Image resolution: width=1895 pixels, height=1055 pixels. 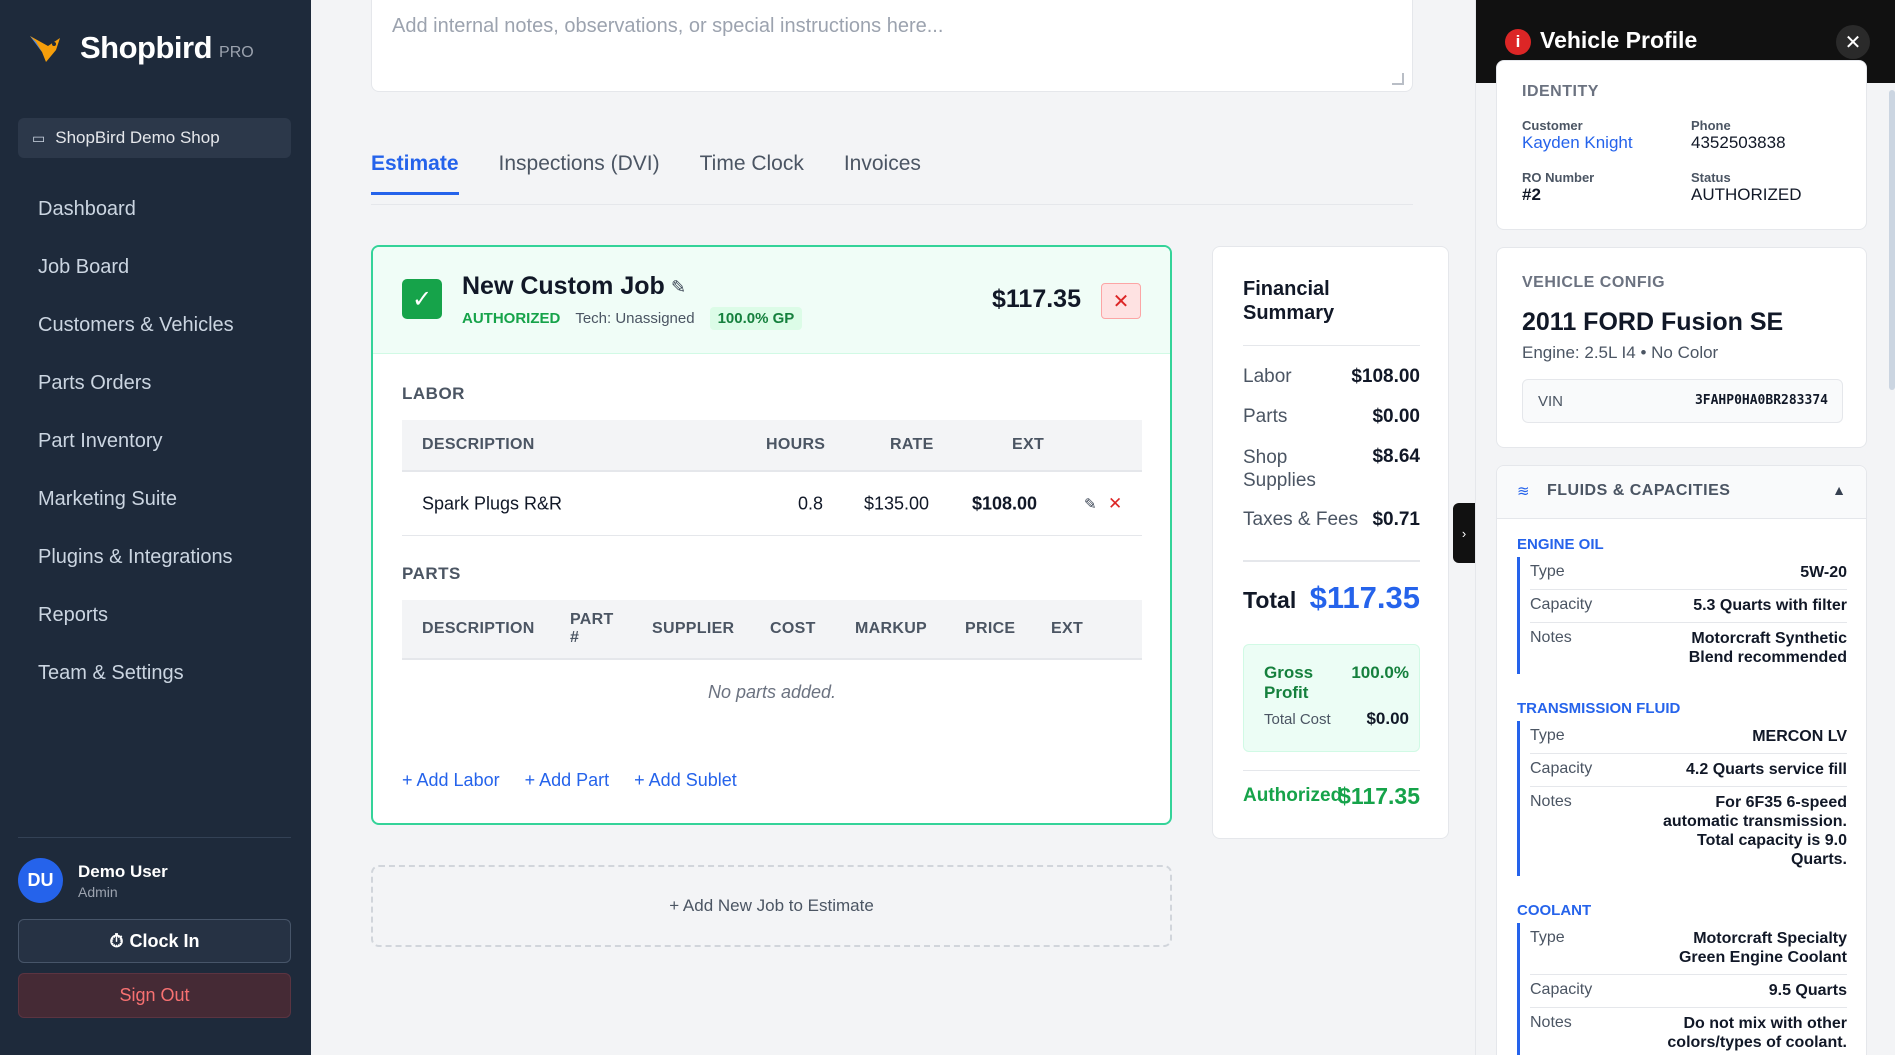 I want to click on sidebar-divider, so click(x=154, y=837).